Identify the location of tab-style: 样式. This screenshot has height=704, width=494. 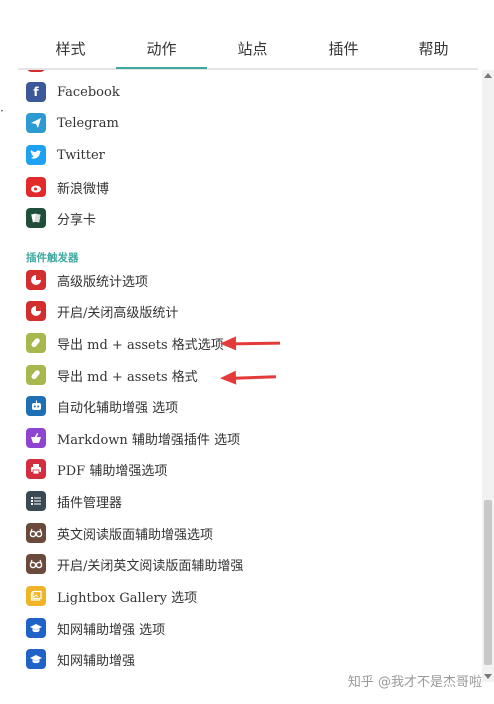
(70, 48).